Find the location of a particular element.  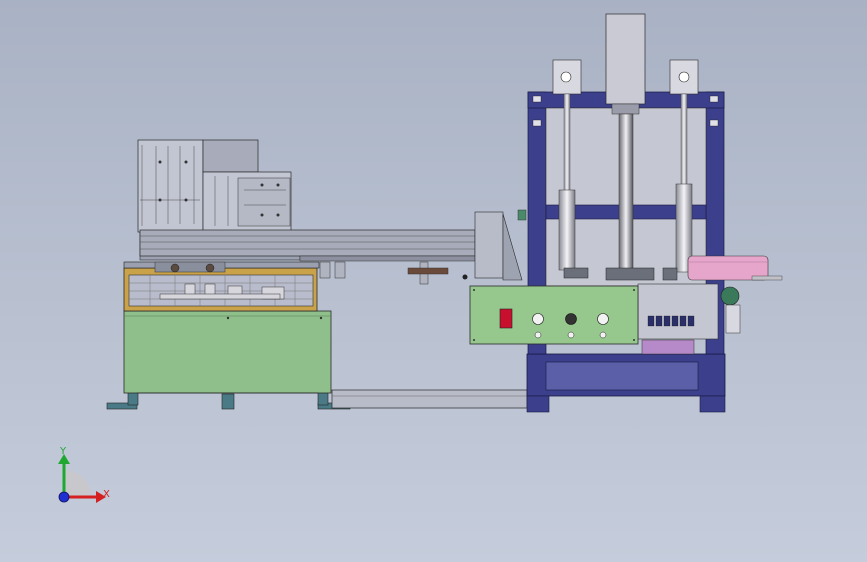

mid-foot is located at coordinates (228, 401).